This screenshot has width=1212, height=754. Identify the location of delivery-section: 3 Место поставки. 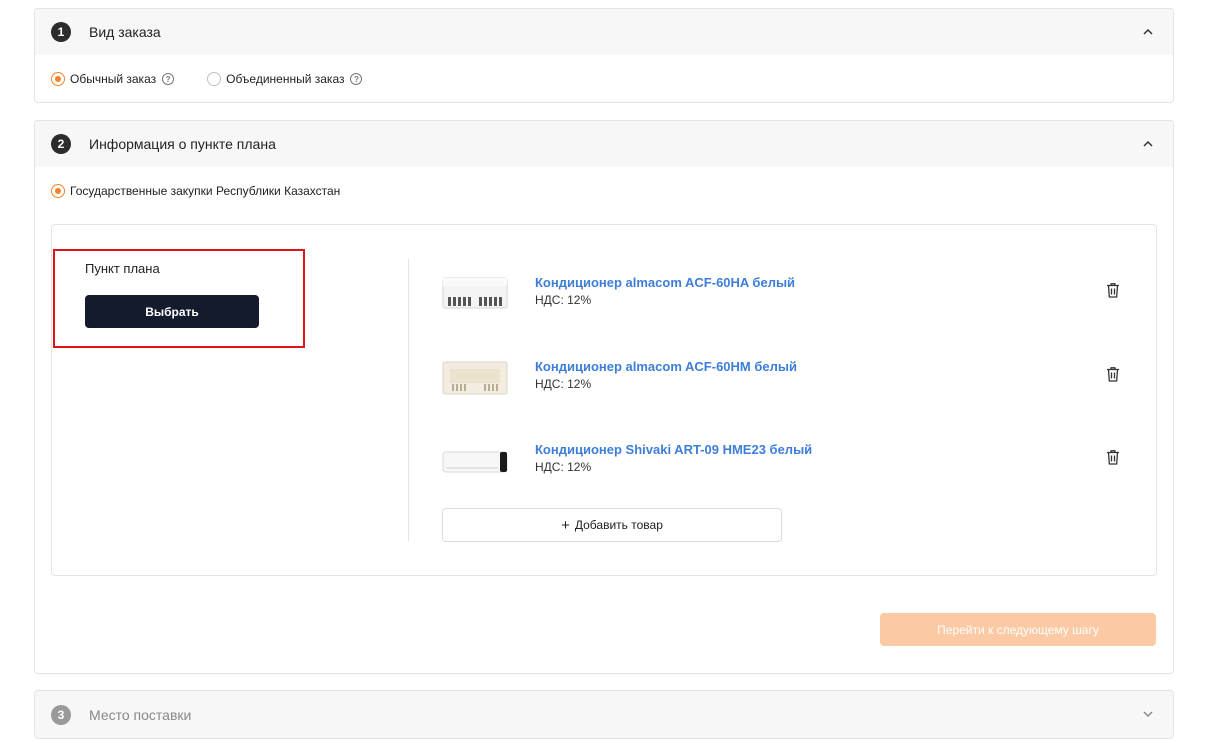
(604, 714).